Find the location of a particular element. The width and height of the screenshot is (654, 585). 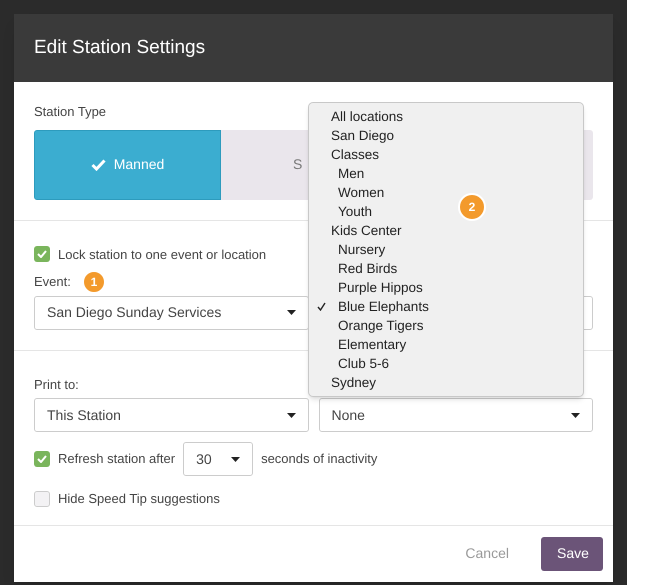

event-select: San Diego Sunday Services is located at coordinates (171, 313).